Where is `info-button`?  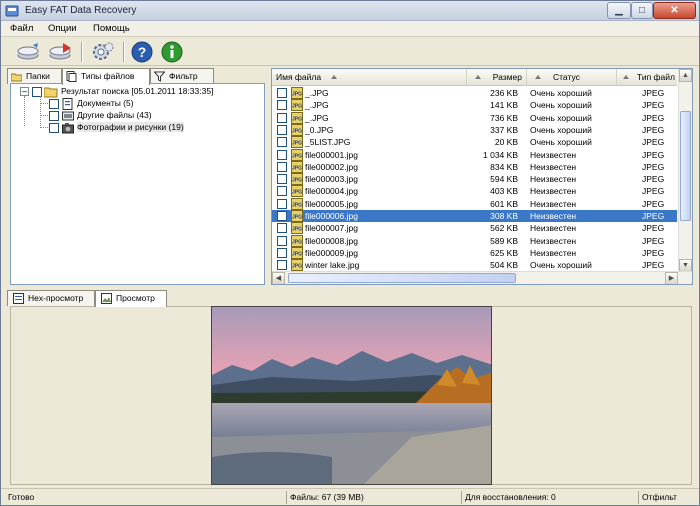
info-button is located at coordinates (172, 52).